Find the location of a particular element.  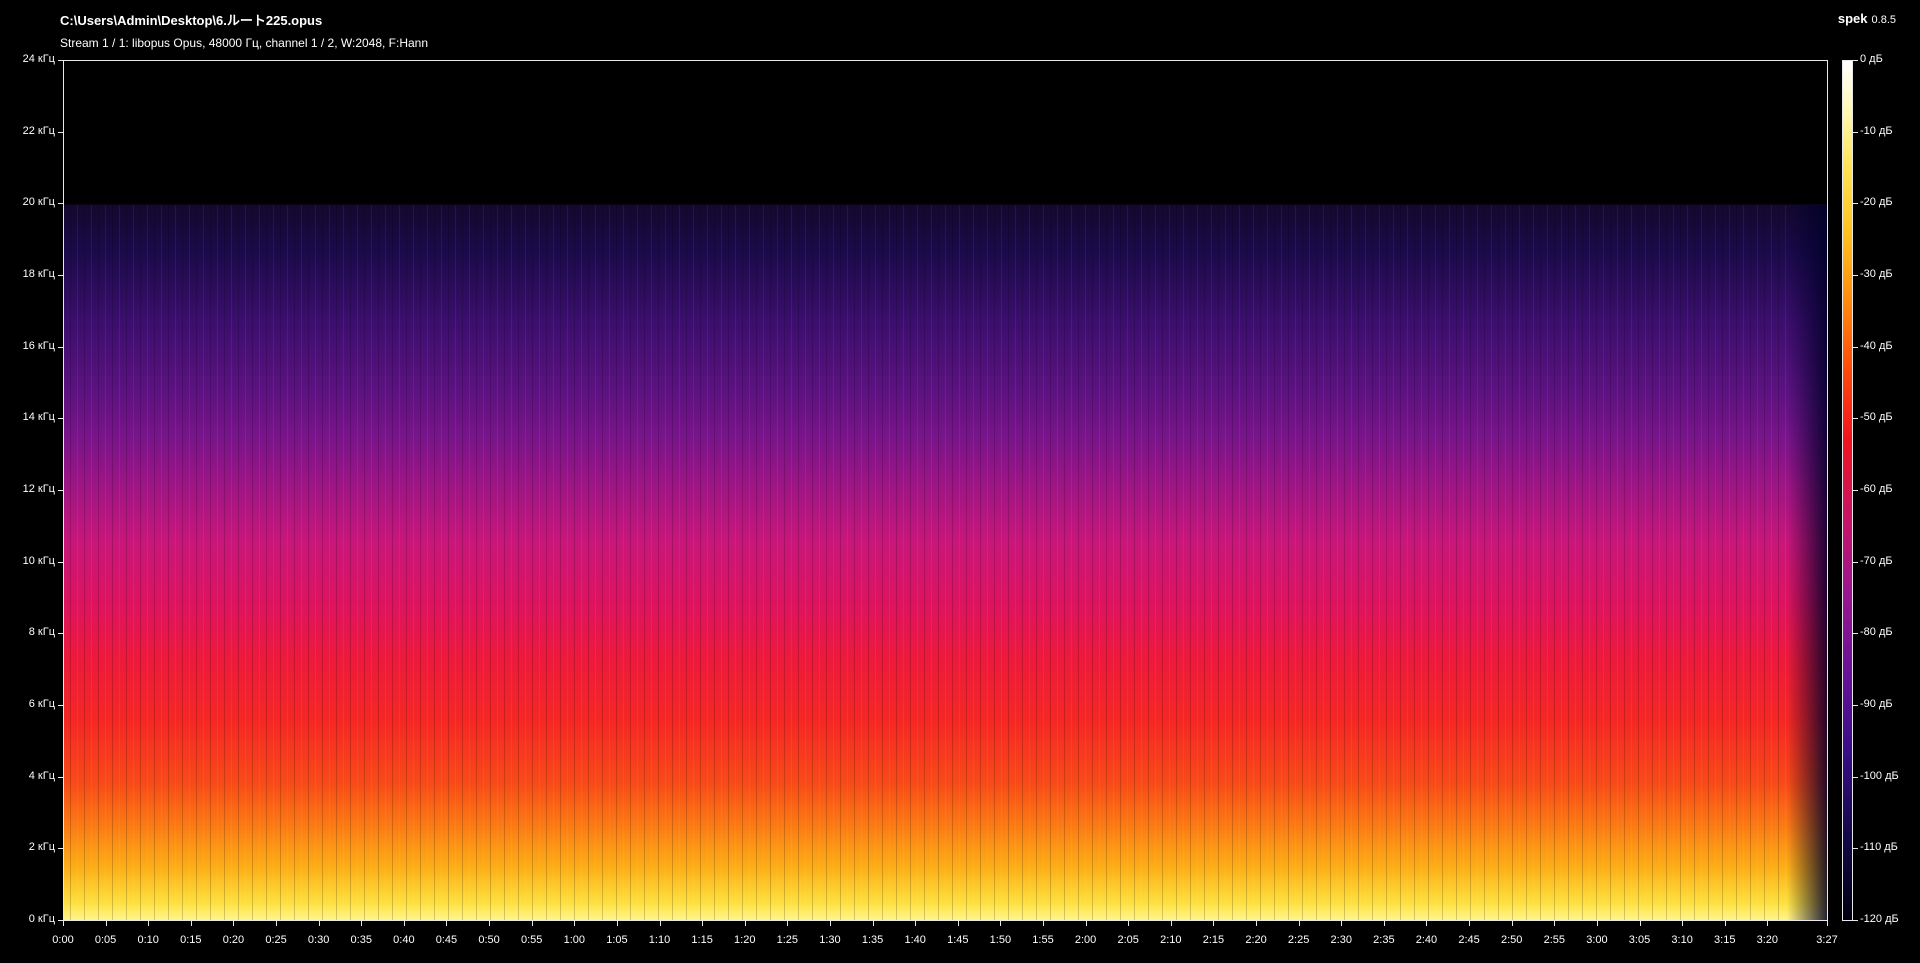

x-tick-label: 1:40 is located at coordinates (915, 940).